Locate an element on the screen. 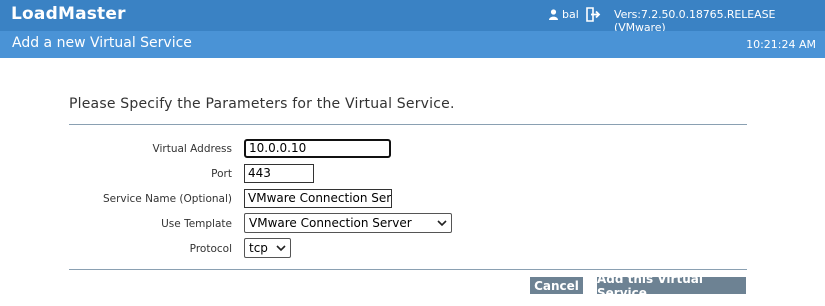  username: bal is located at coordinates (570, 14).